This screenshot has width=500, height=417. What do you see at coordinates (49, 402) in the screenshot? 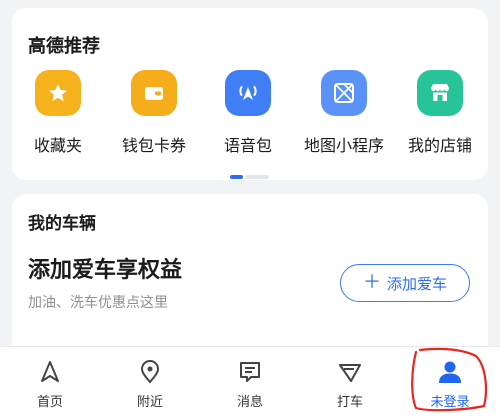
I see `tab-label: 首页` at bounding box center [49, 402].